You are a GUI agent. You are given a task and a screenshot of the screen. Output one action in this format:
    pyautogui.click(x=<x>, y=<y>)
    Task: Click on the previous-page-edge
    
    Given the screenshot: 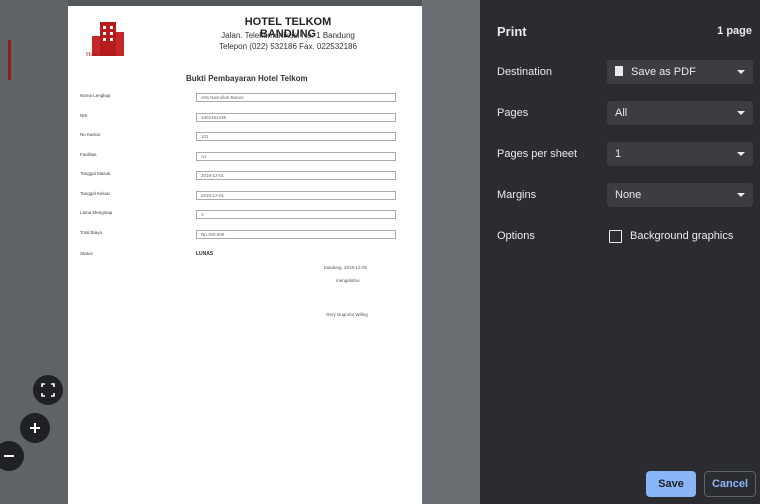 What is the action you would take?
    pyautogui.click(x=9, y=60)
    